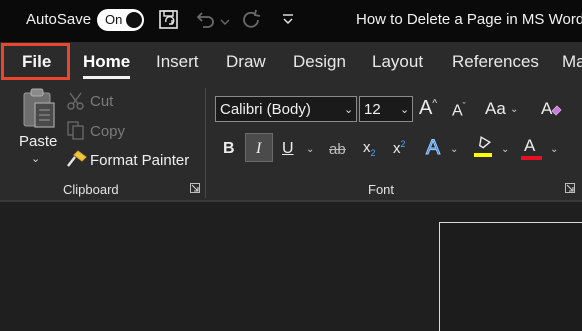  Describe the element at coordinates (76, 103) in the screenshot. I see `cut-icon` at that location.